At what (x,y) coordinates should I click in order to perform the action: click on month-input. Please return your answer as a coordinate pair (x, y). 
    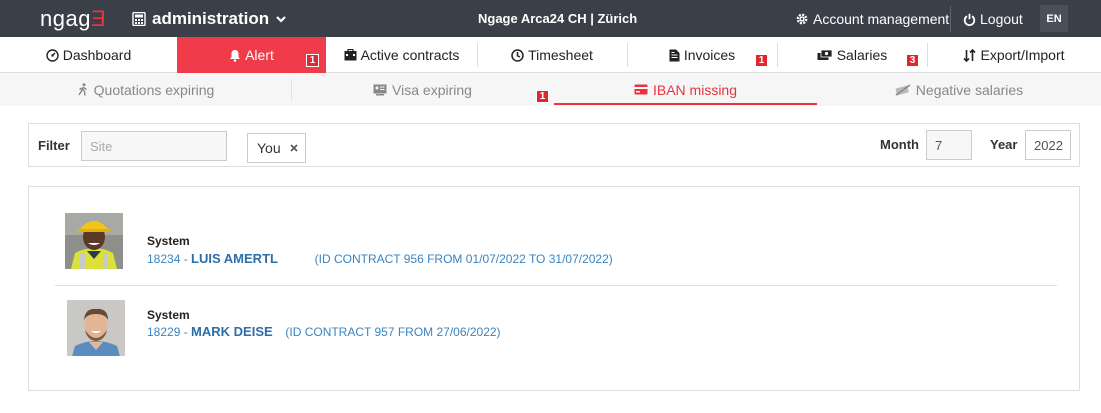
    Looking at the image, I should click on (949, 145).